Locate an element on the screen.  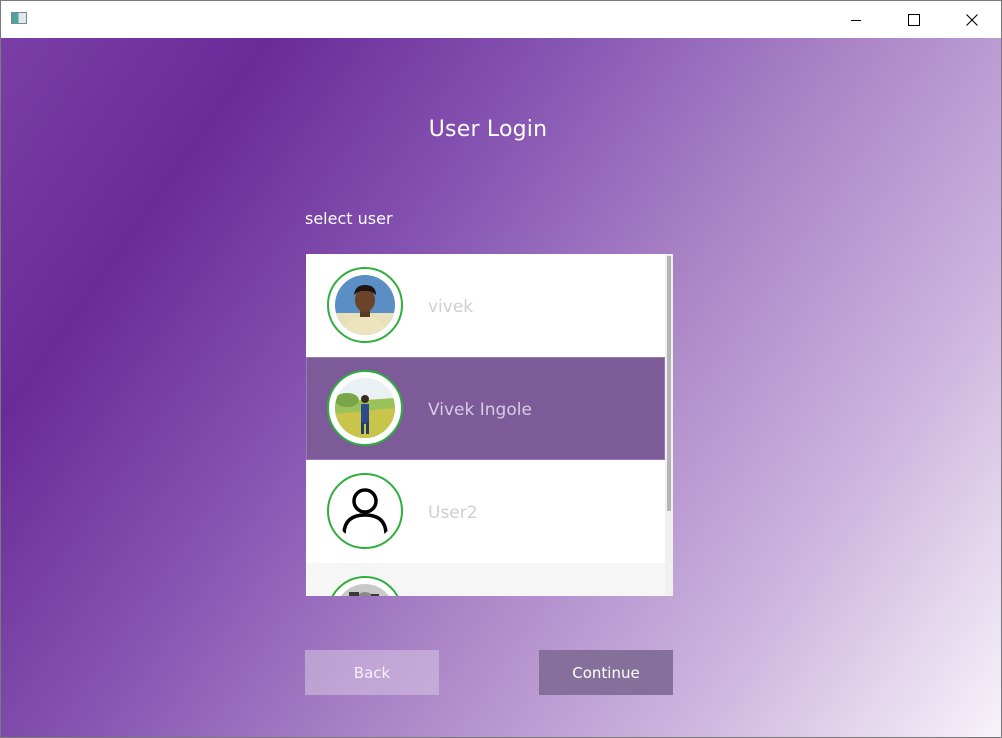
user-list-item: Vivek Ingole is located at coordinates (485, 408).